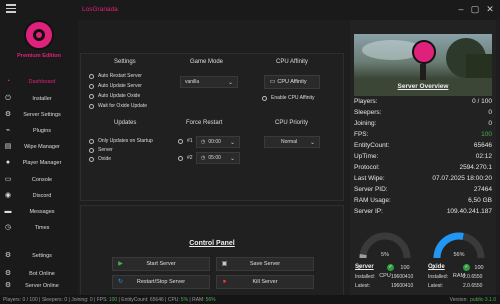  I want to click on server-installed-label: Installed:, so click(365, 277).